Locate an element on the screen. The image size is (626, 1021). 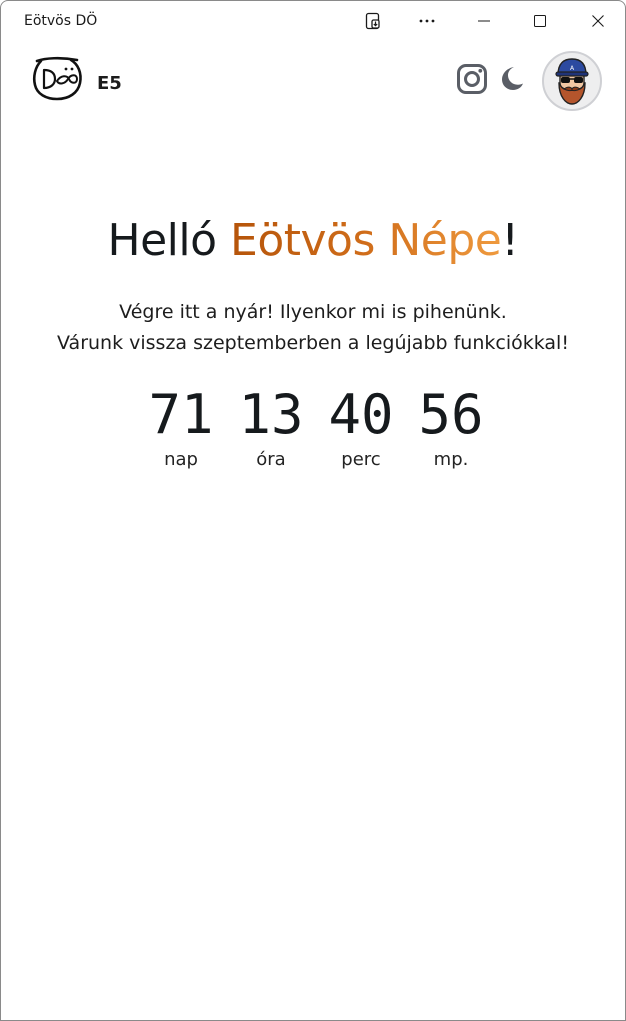
countdown-minutes: 40 perc is located at coordinates (361, 429).